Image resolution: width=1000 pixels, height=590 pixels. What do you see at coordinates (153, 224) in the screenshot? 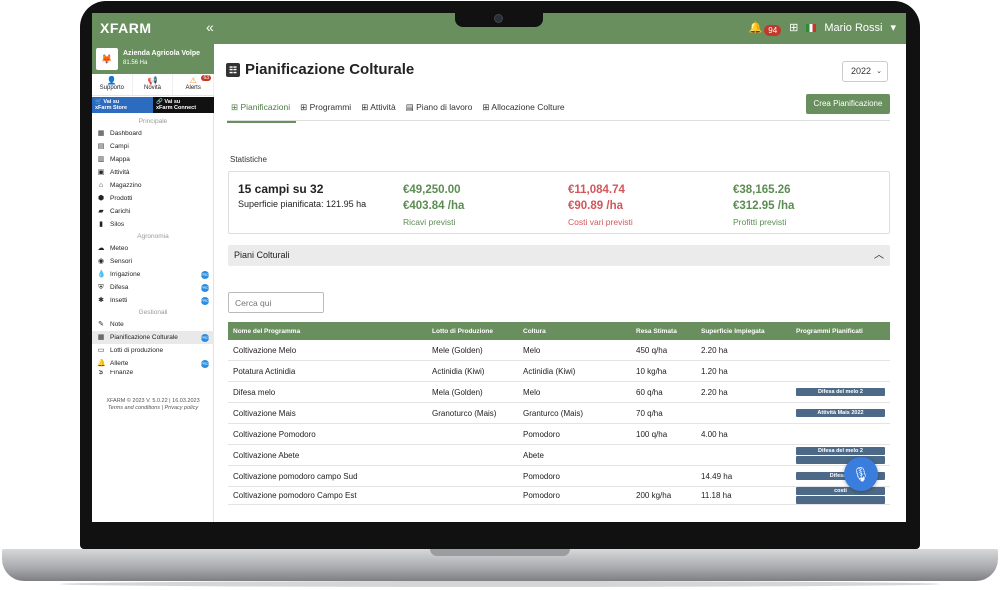
I see `sidebar-item-silos: ▮ Silos` at bounding box center [153, 224].